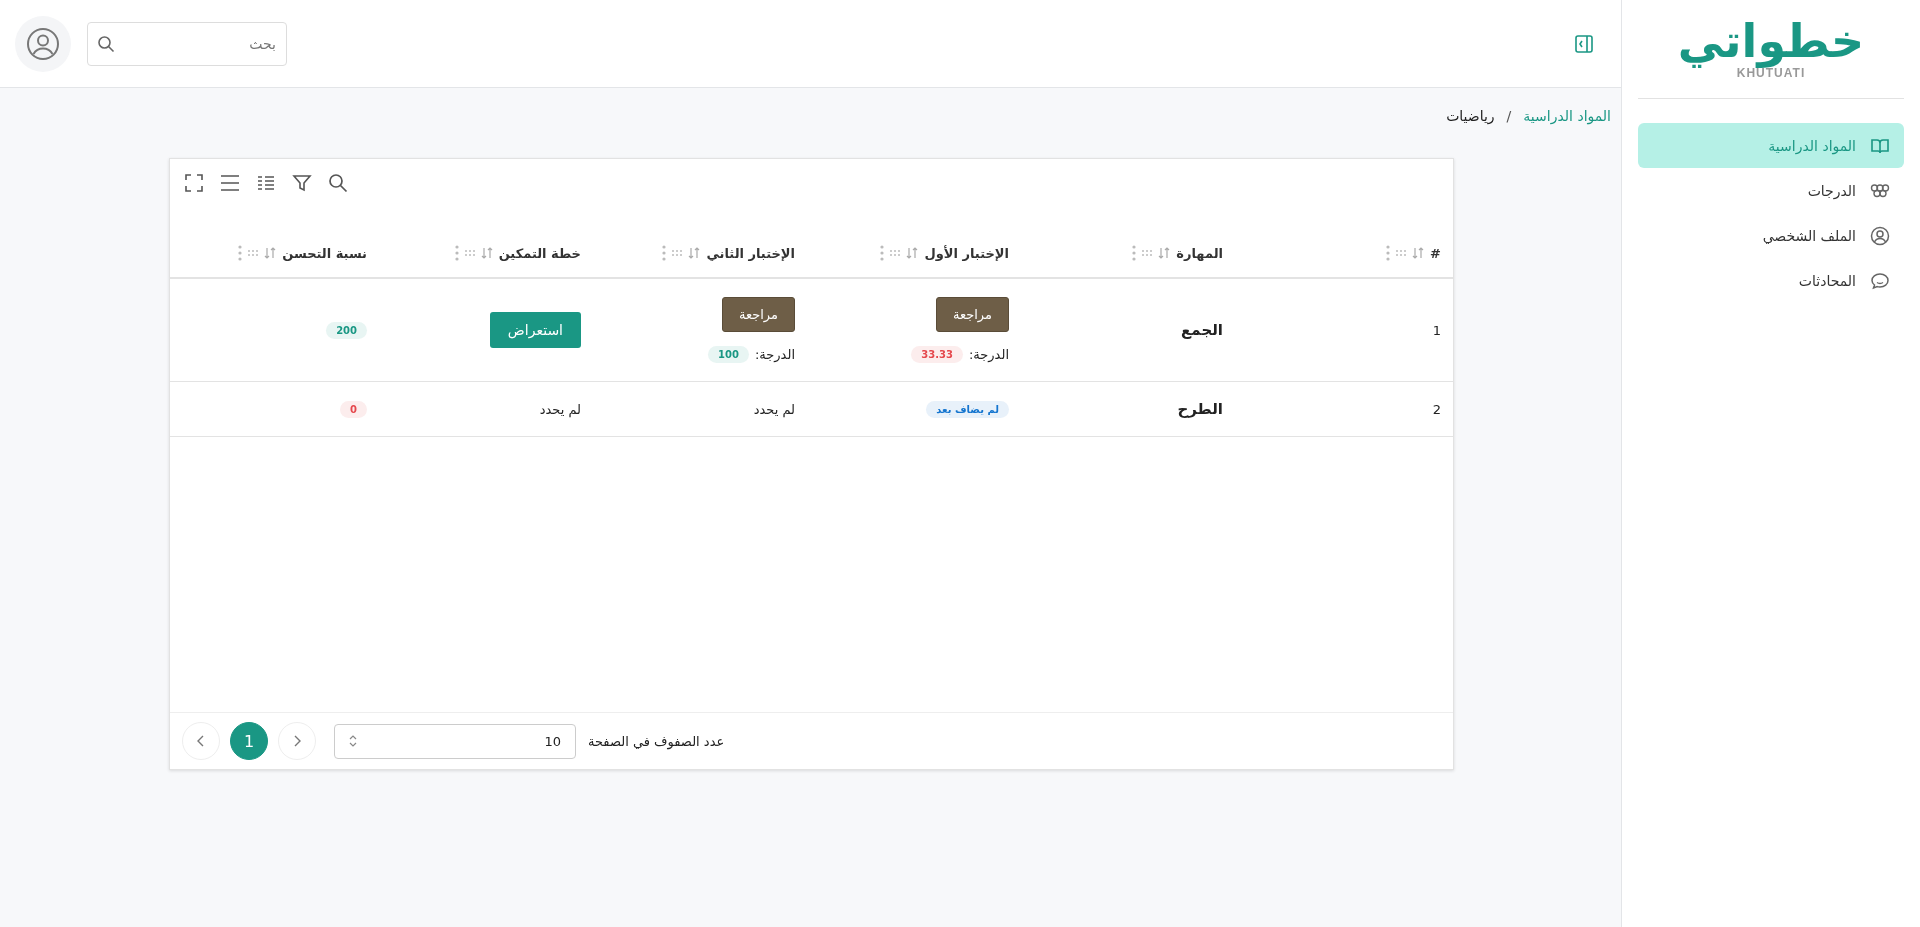 This screenshot has height=927, width=1920. Describe the element at coordinates (966, 253) in the screenshot. I see `column-header: الإختبار الأول` at that location.